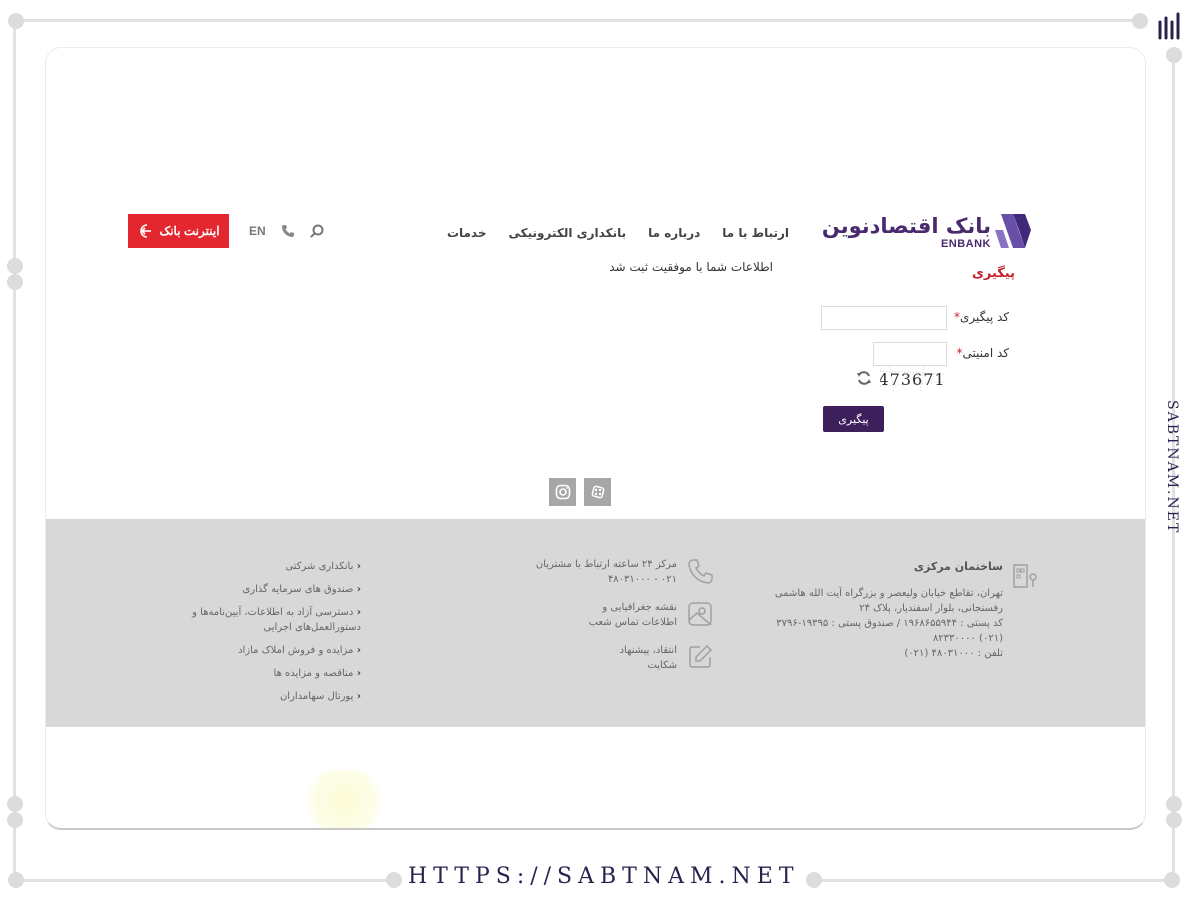 The width and height of the screenshot is (1201, 901). I want to click on map-icon, so click(700, 614).